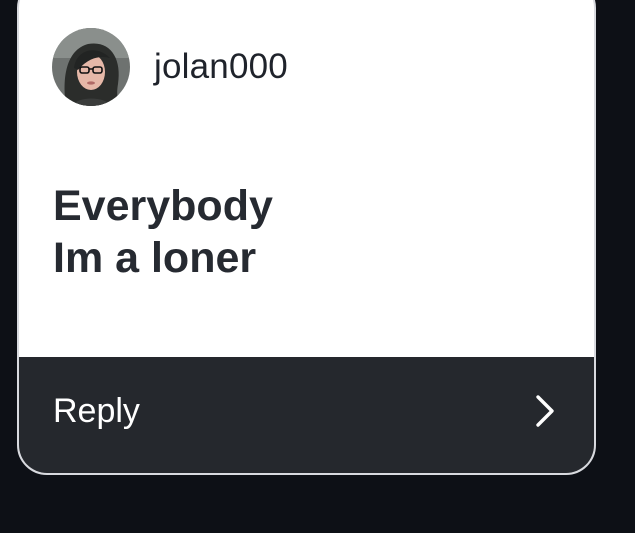 This screenshot has width=635, height=533. Describe the element at coordinates (163, 232) in the screenshot. I see `post-message: Everybody Im a loner` at that location.